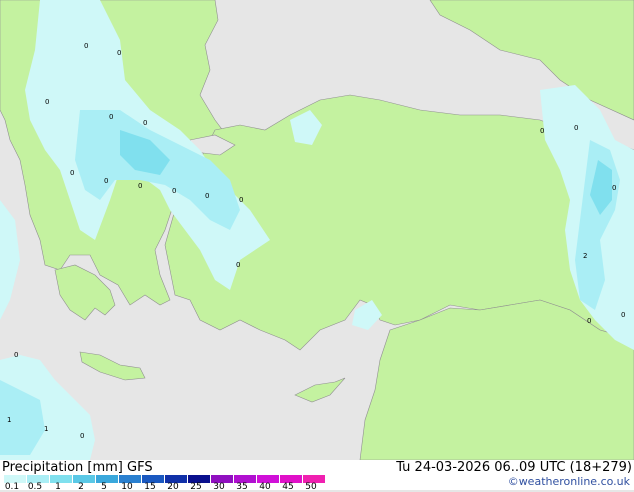 The height and width of the screenshot is (492, 634). Describe the element at coordinates (81, 487) in the screenshot. I see `color-scale-tick: 2` at that location.